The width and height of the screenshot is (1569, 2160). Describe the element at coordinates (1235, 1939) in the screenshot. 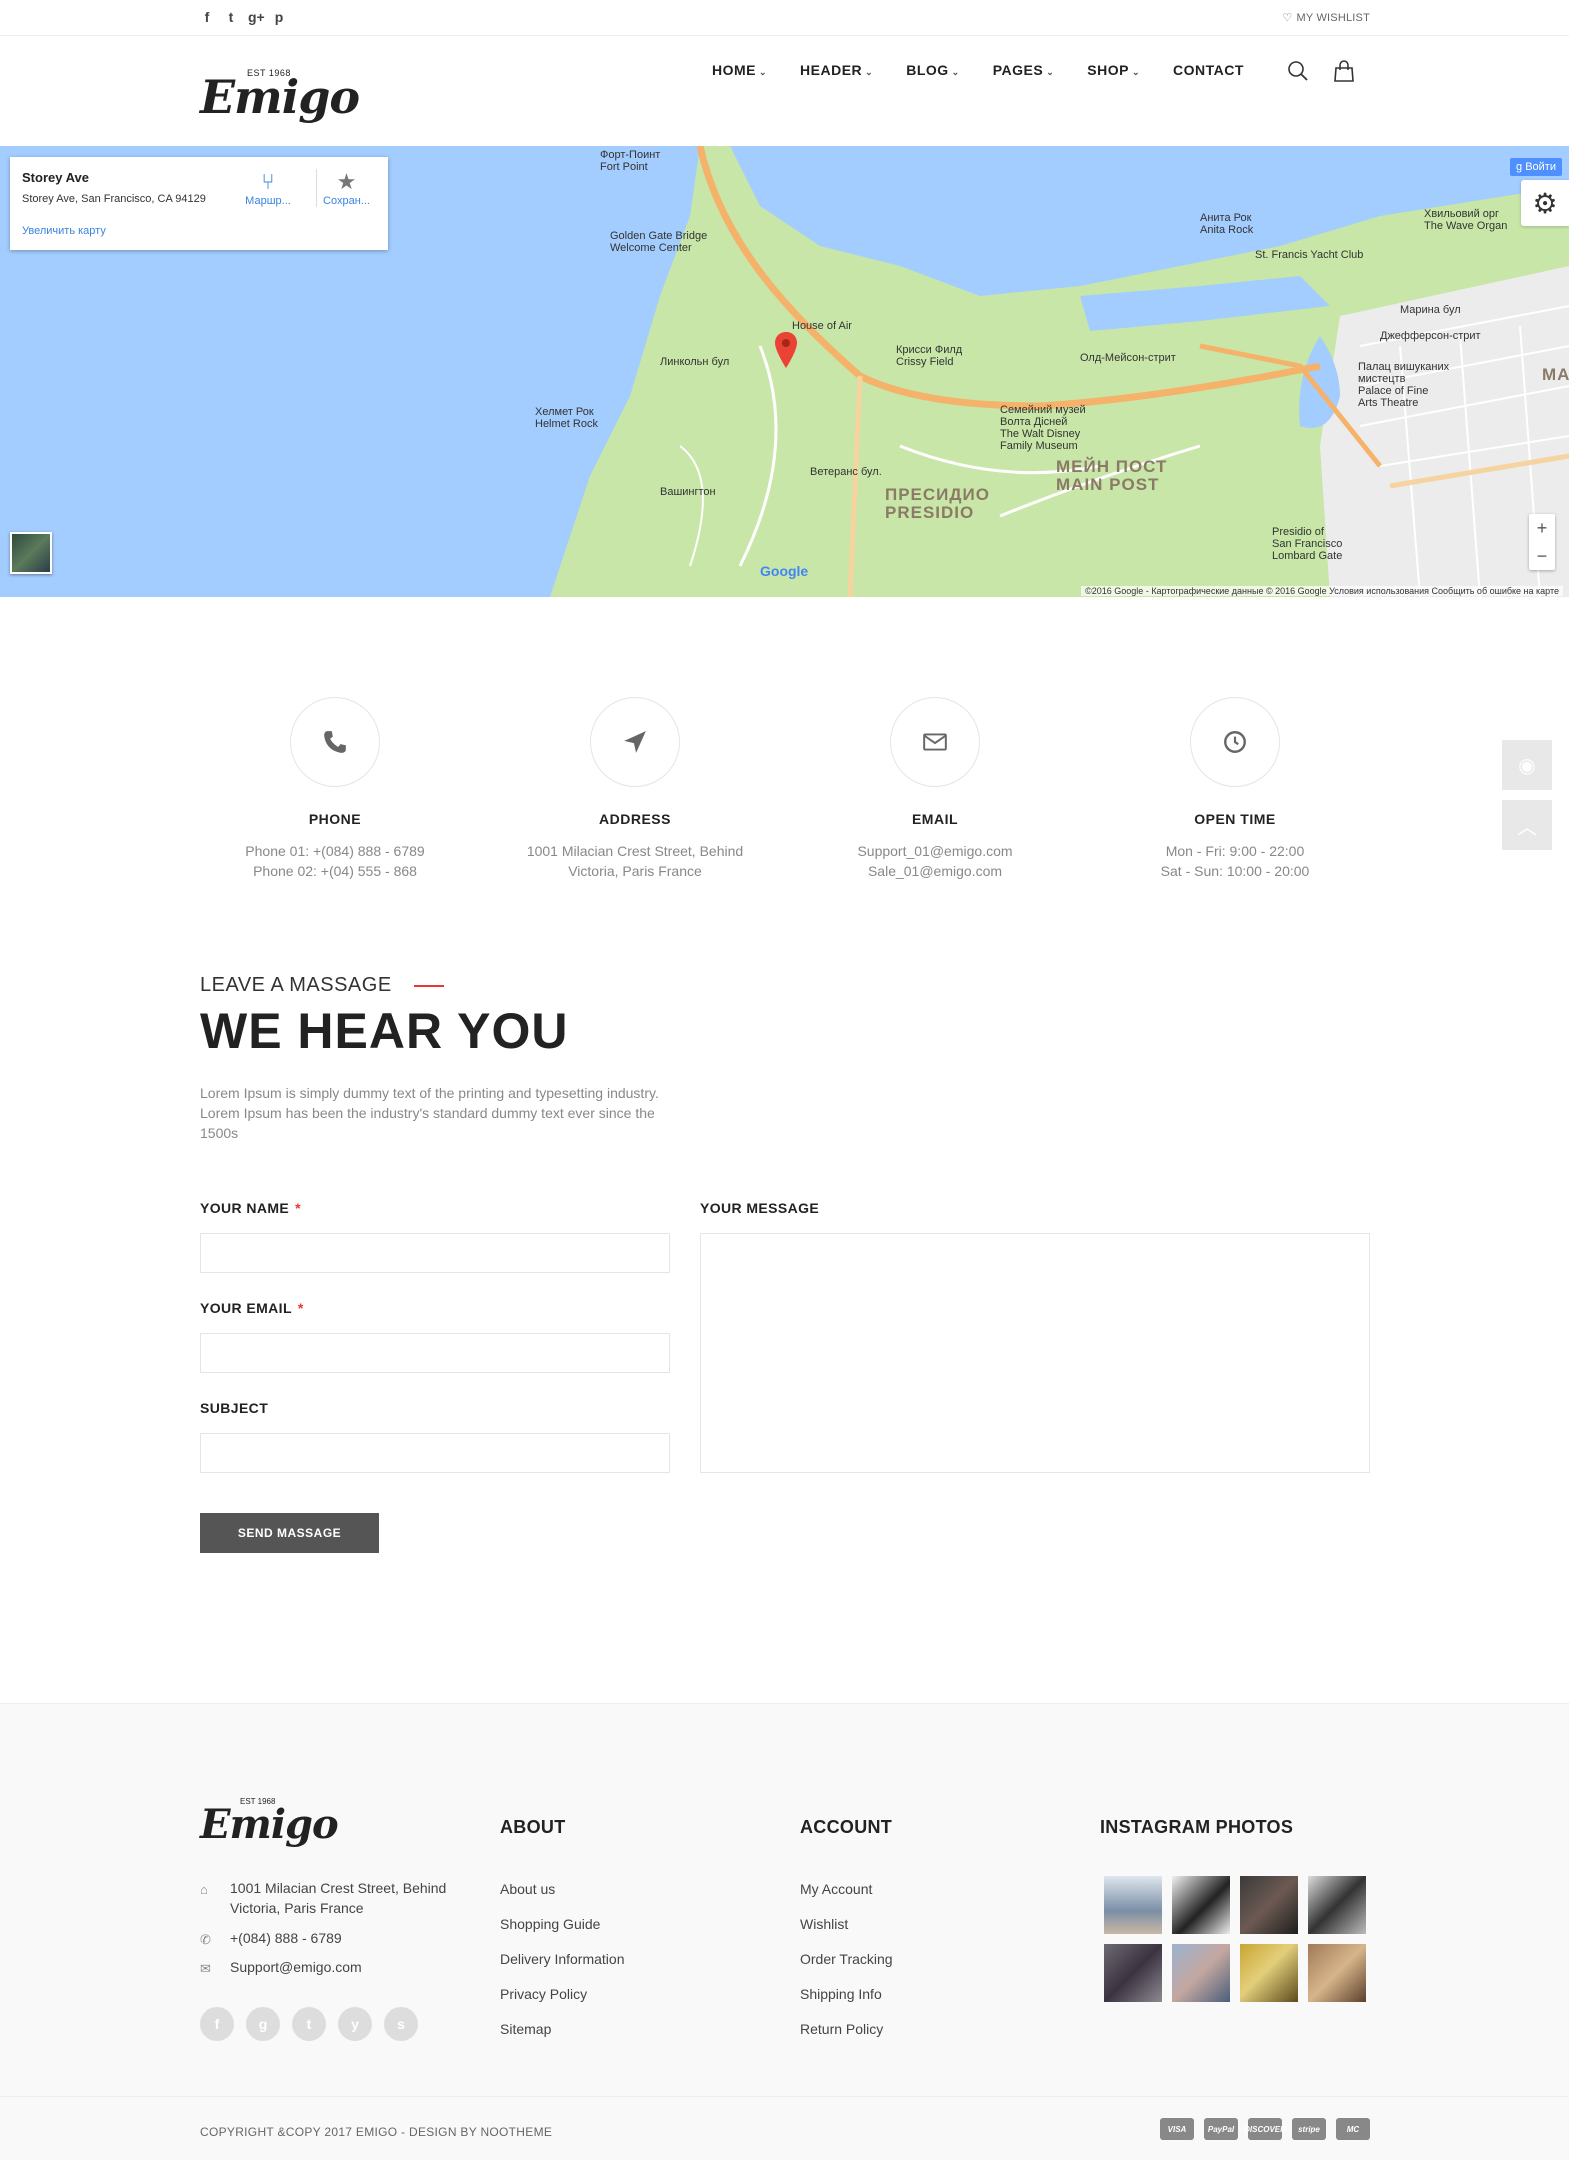

I see `instagram-grid` at that location.